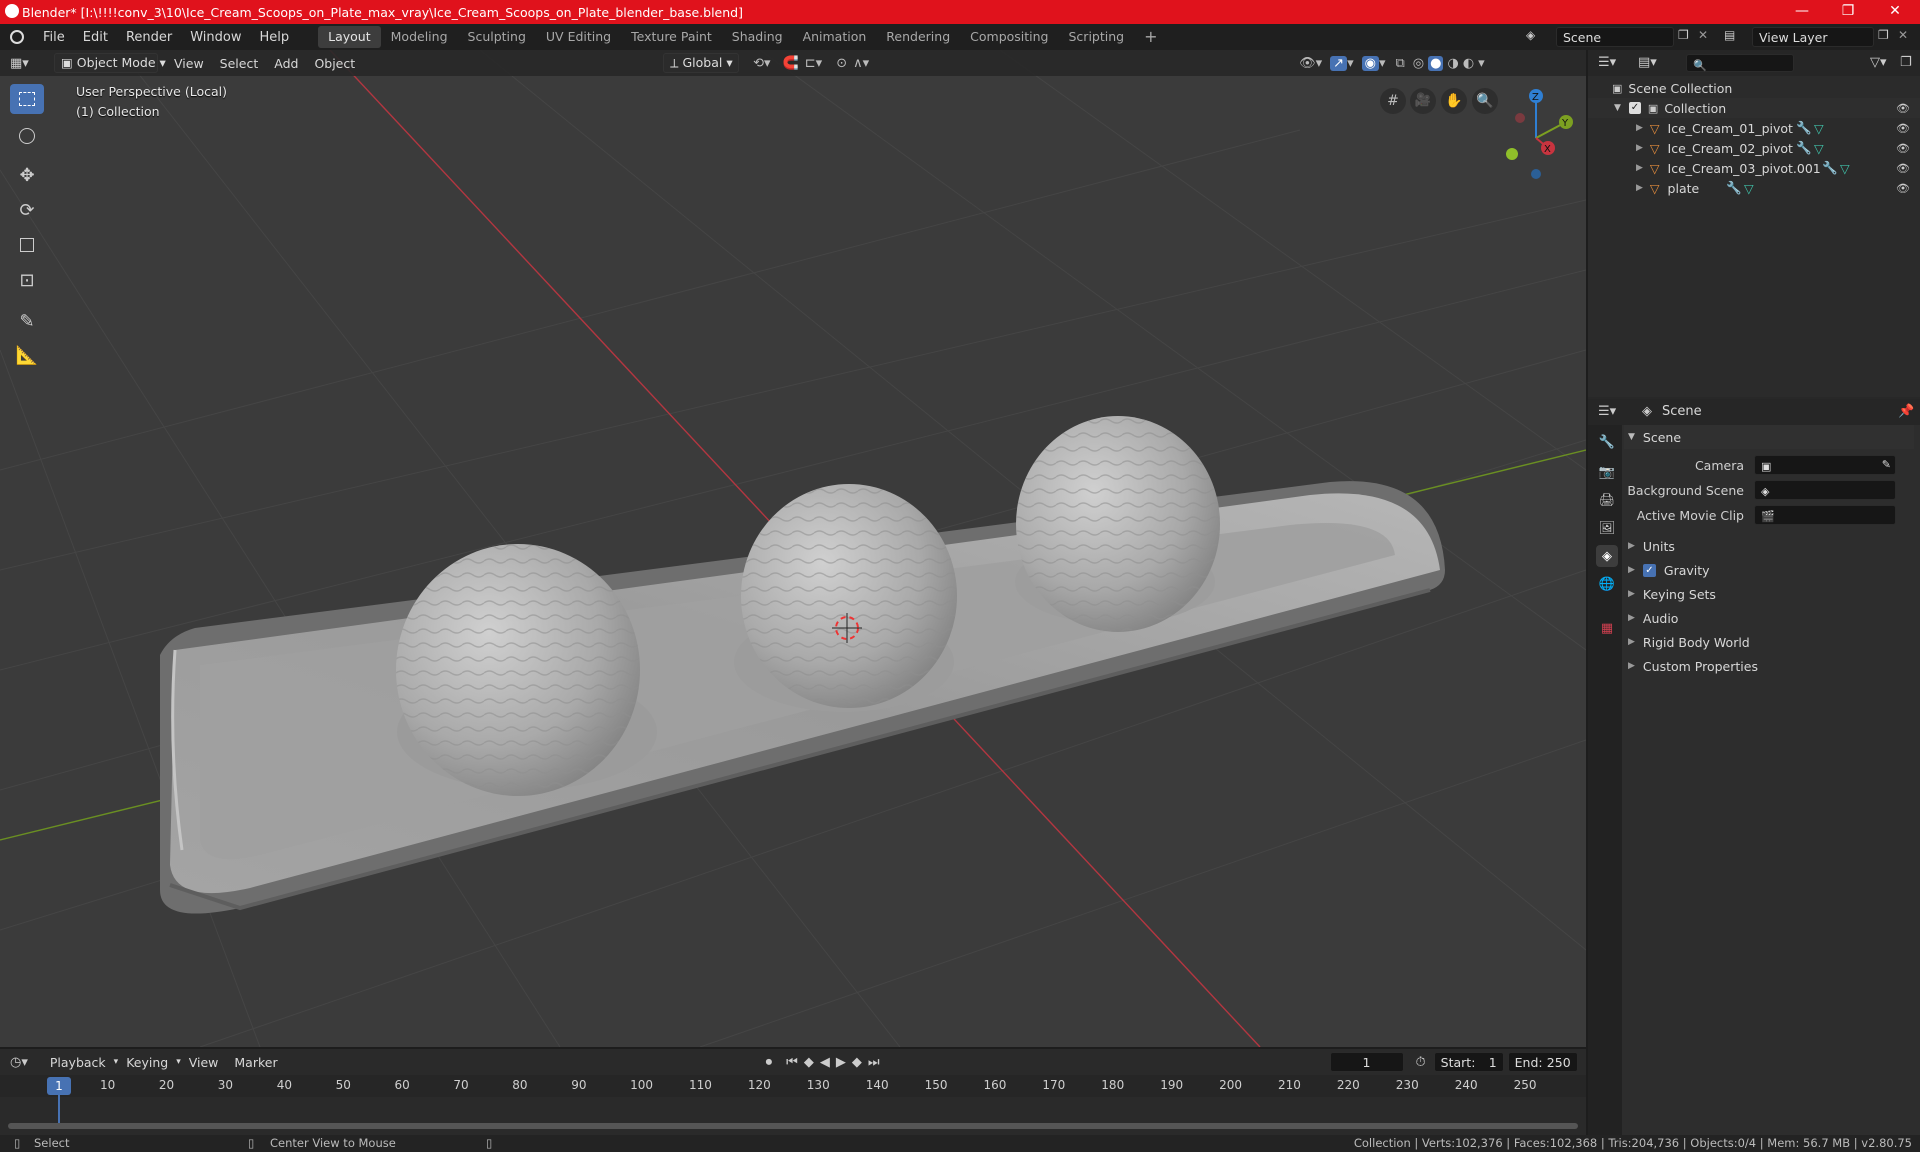 The width and height of the screenshot is (1920, 1152). I want to click on snap-target-icon: ⊏▾, so click(813, 63).